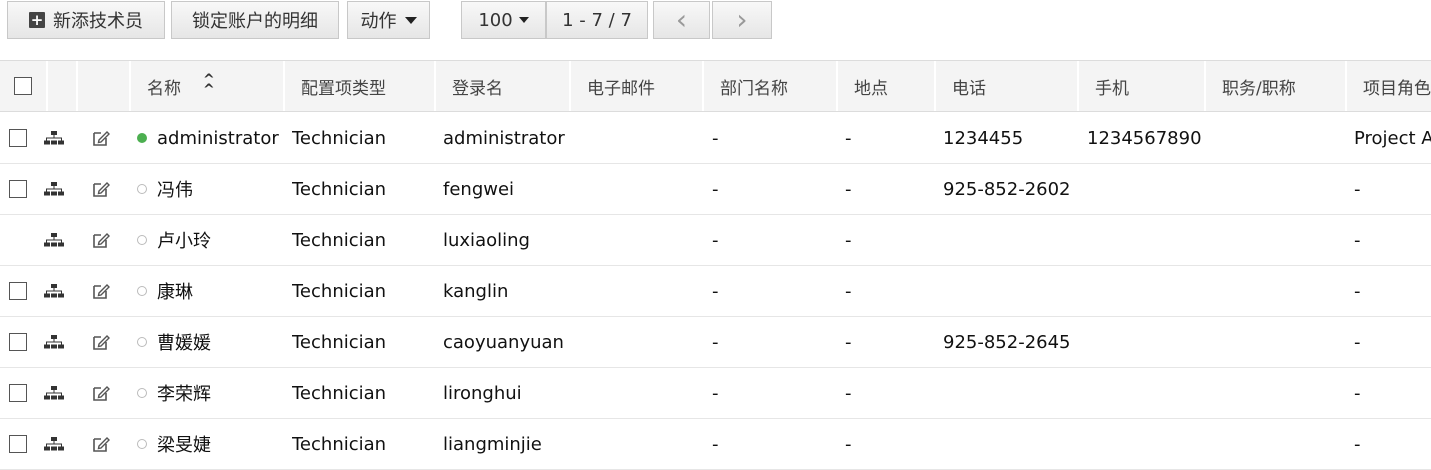 Image resolution: width=1431 pixels, height=470 pixels. Describe the element at coordinates (501, 86) in the screenshot. I see `column-header-login: 登录名` at that location.